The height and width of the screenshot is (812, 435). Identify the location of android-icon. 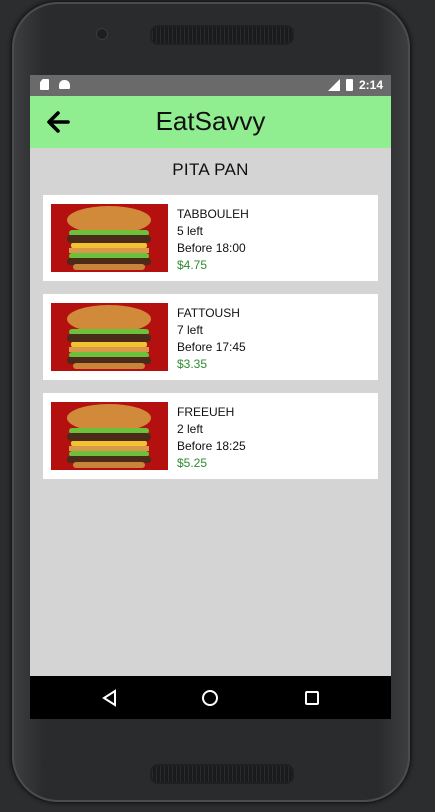
(64, 84).